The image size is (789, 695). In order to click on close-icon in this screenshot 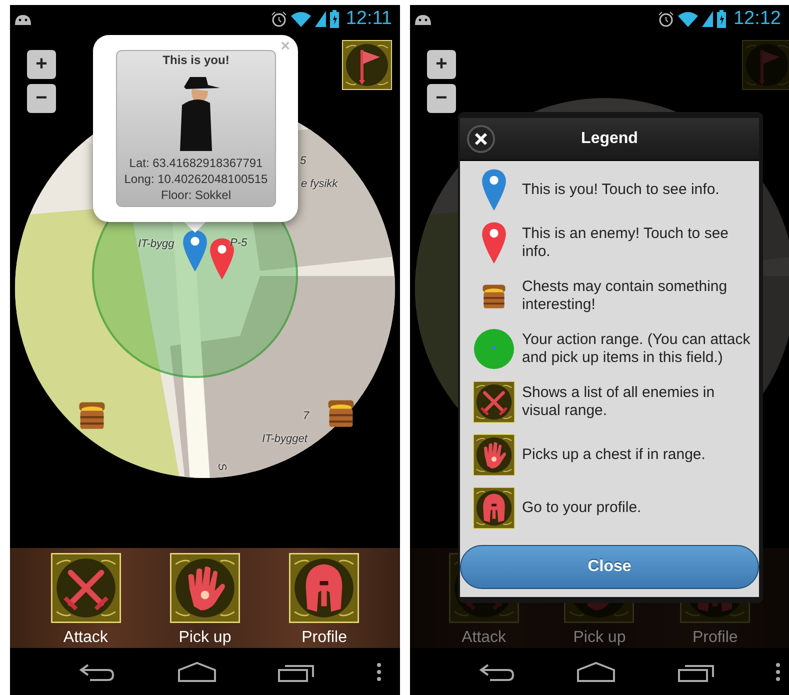, I will do `click(481, 139)`.